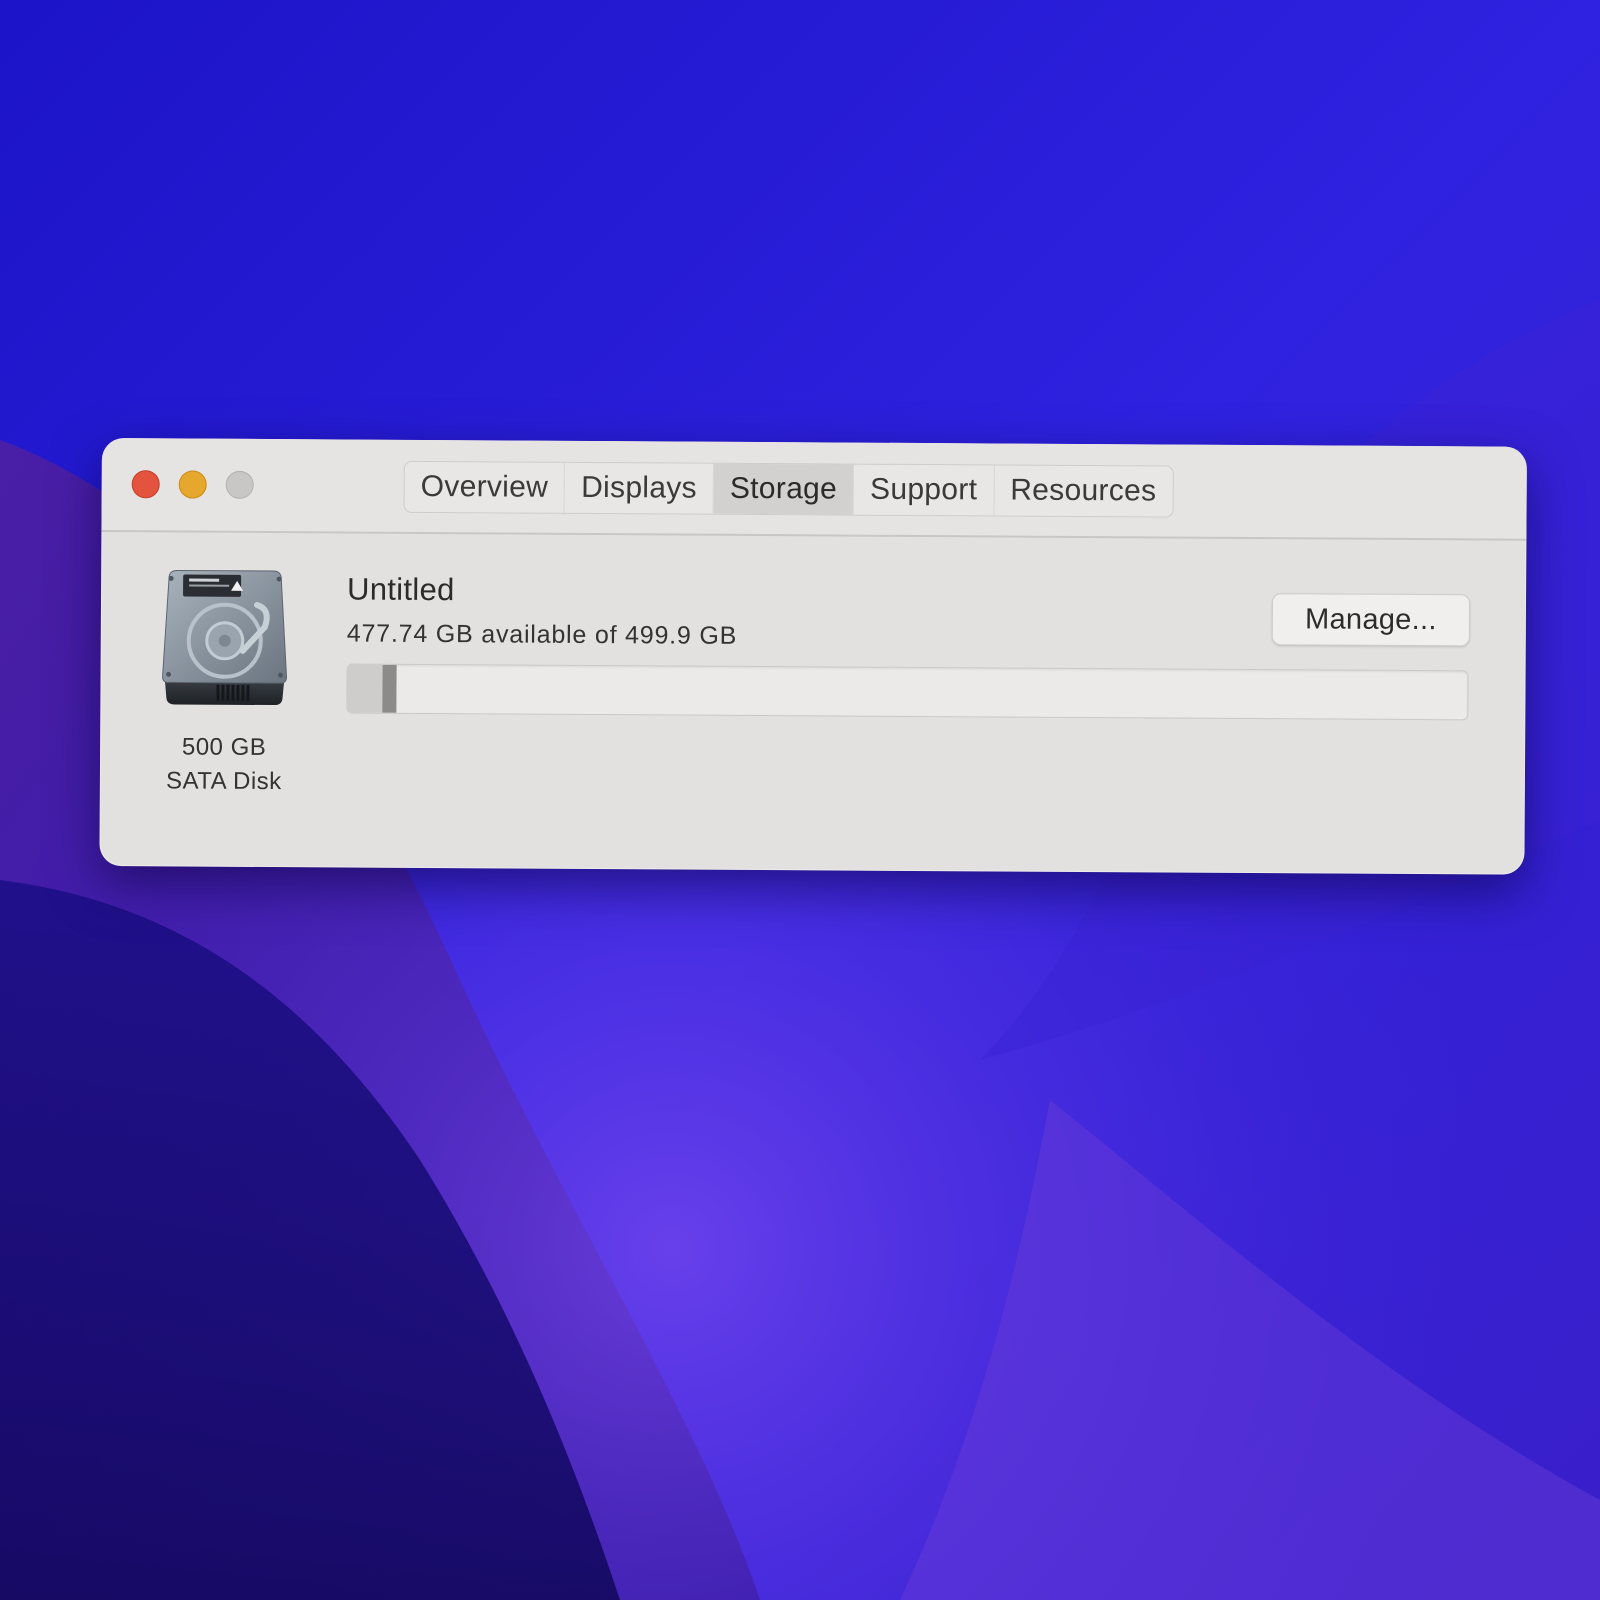  I want to click on disk-type-label: SATA Disk, so click(223, 781).